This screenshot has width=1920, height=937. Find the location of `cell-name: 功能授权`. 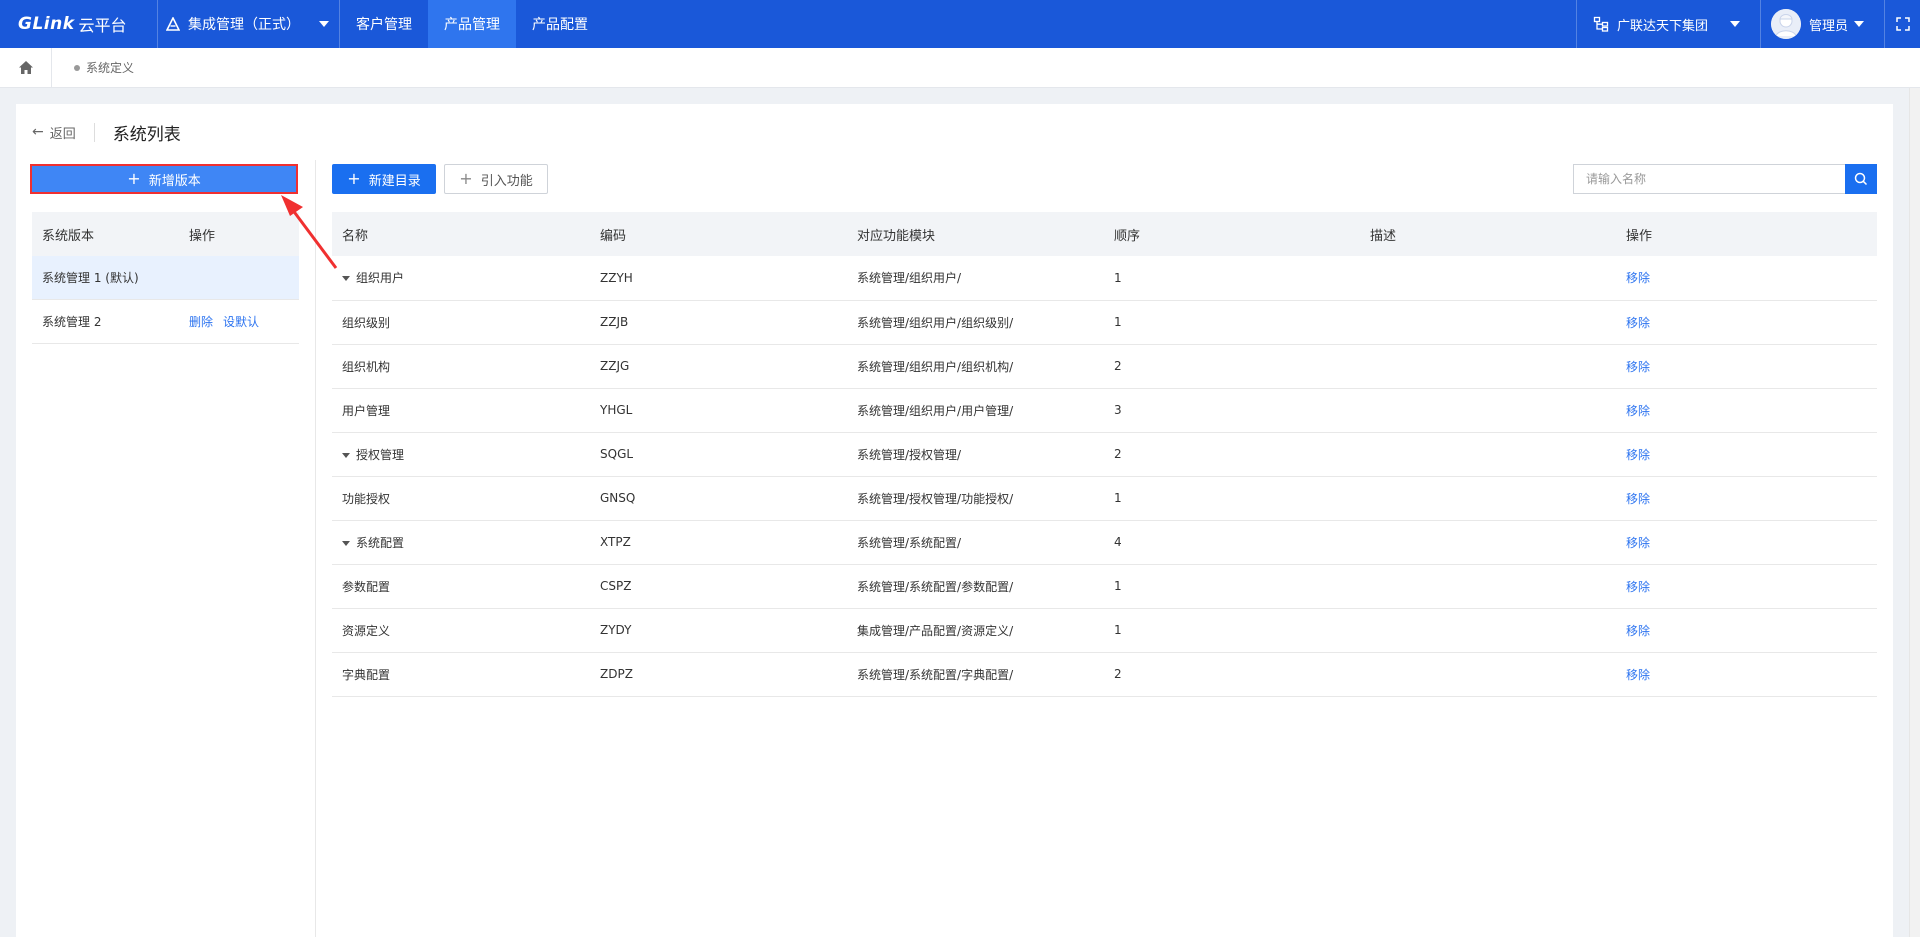

cell-name: 功能授权 is located at coordinates (461, 498).